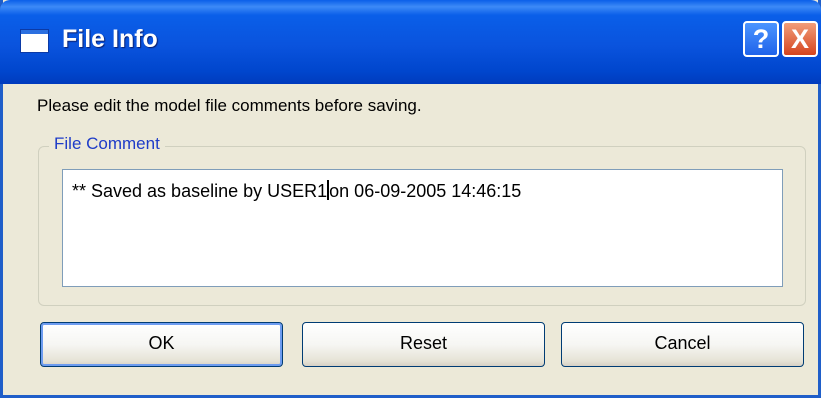  Describe the element at coordinates (425, 191) in the screenshot. I see `comment-text-after-caret: on 06-09-2005 14:46:15` at that location.